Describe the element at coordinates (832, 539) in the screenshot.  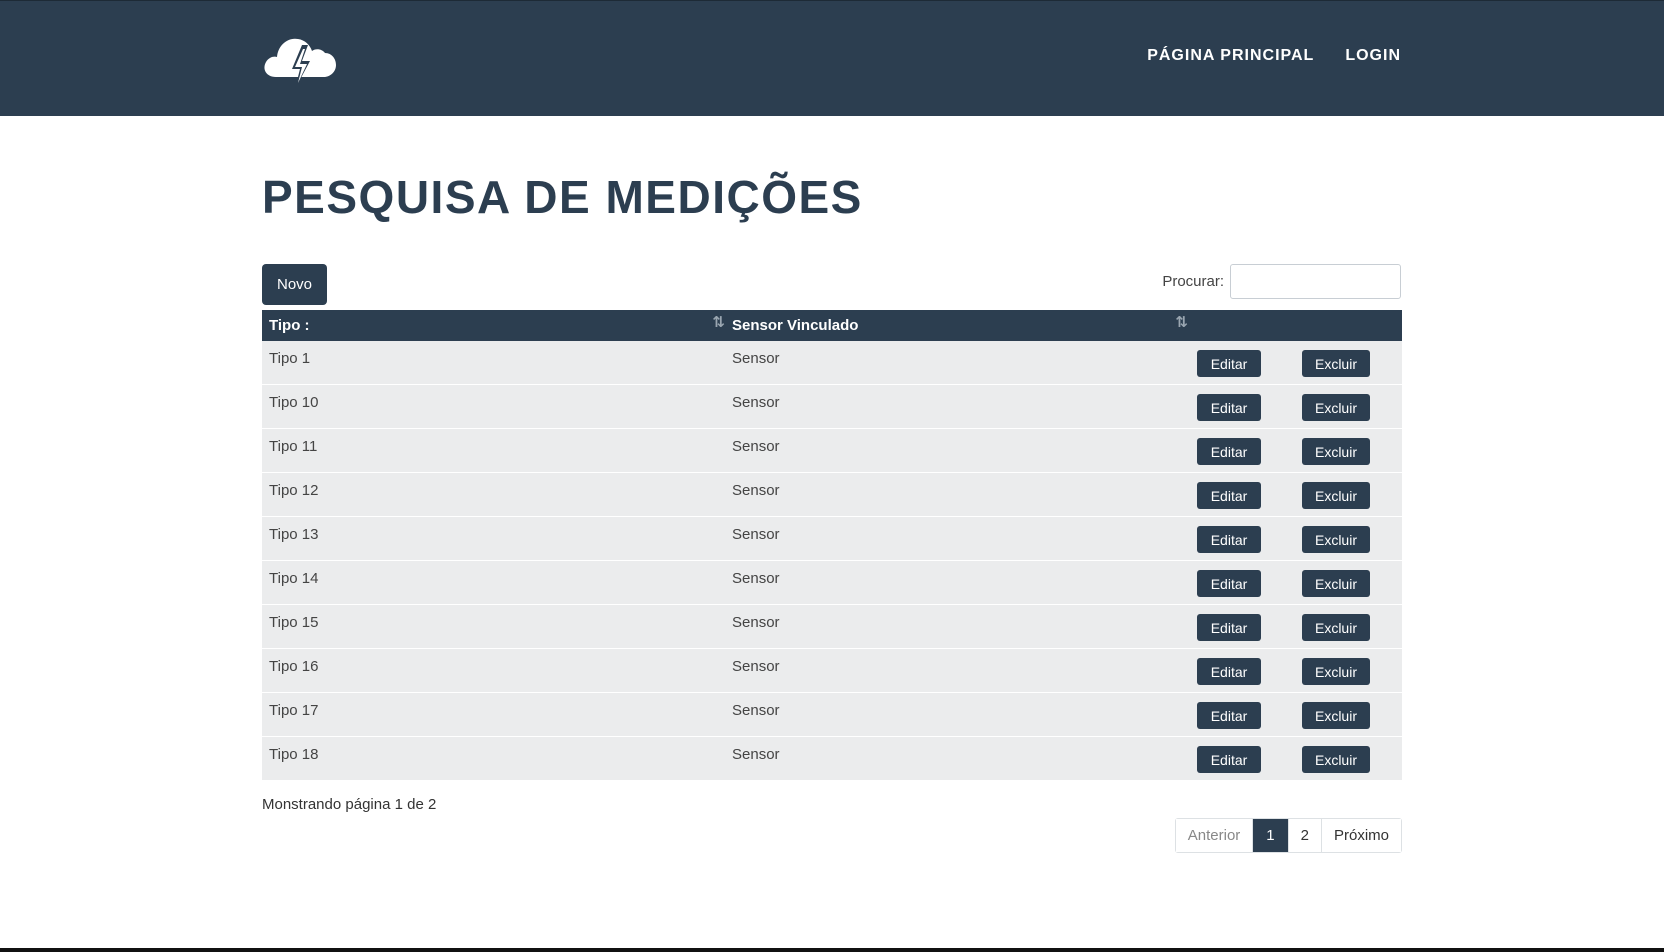
I see `table-row: Tipo 13 Sensor Editar Excluir` at that location.